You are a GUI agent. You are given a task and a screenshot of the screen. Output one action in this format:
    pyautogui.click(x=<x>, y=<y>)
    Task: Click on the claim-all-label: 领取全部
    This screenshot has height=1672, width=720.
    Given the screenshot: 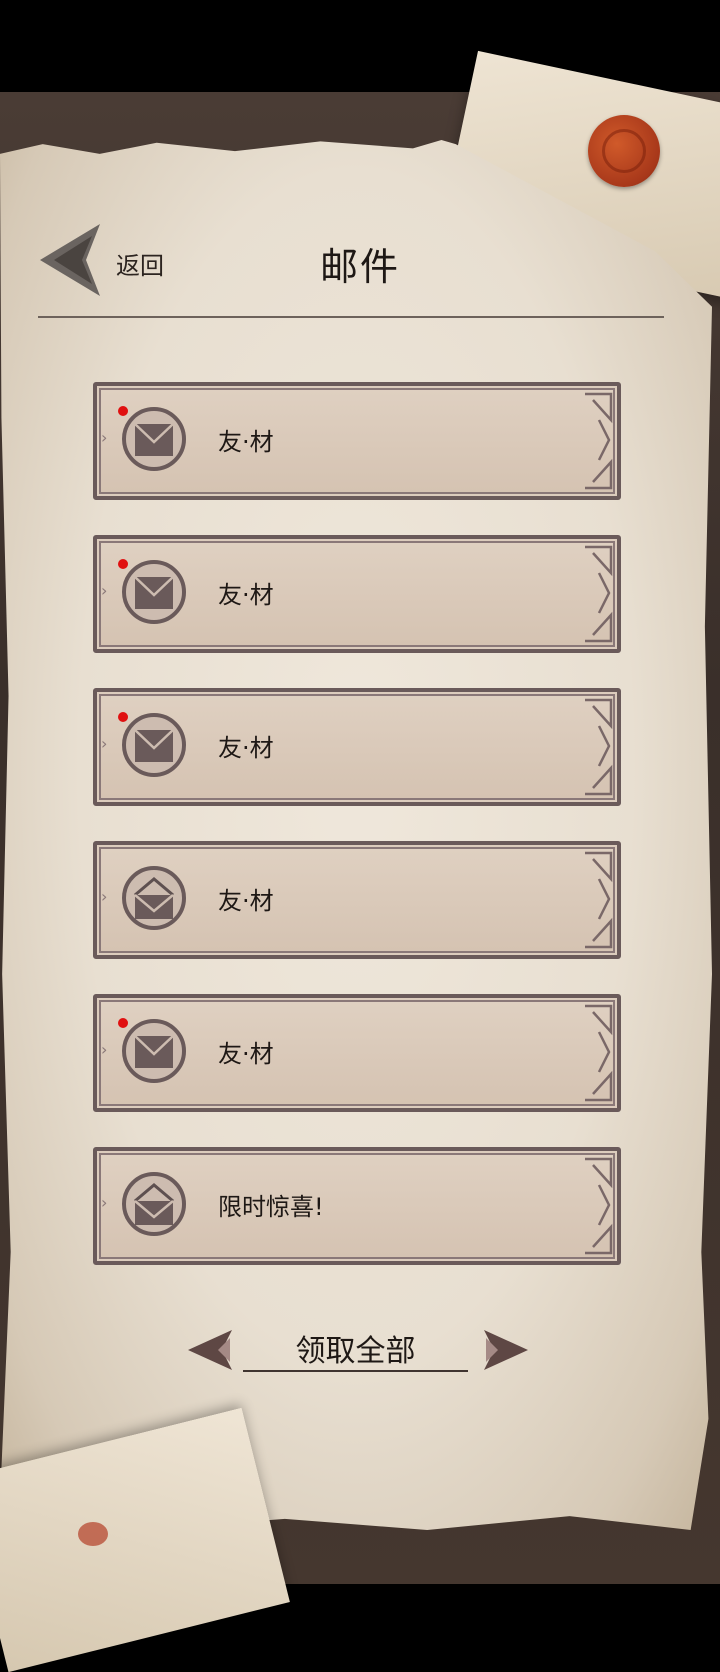 What is the action you would take?
    pyautogui.click(x=355, y=1351)
    